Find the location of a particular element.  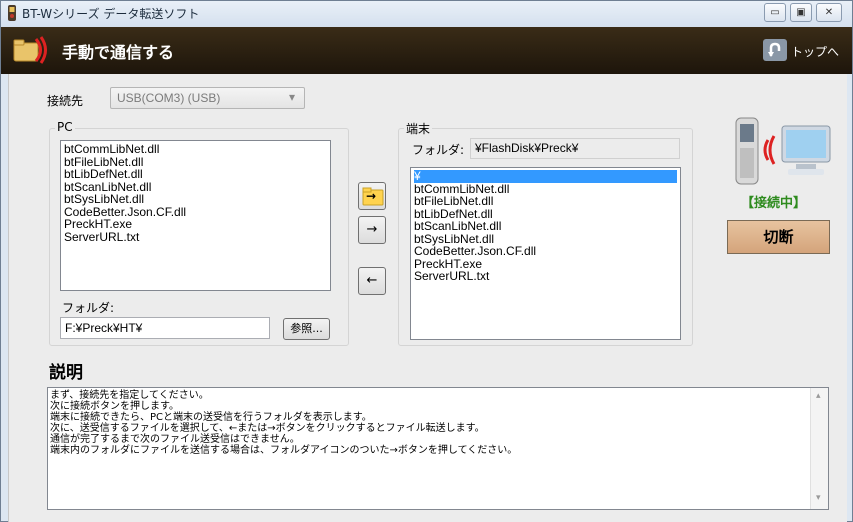

list-item: btScanLibNet.dll is located at coordinates (545, 226).